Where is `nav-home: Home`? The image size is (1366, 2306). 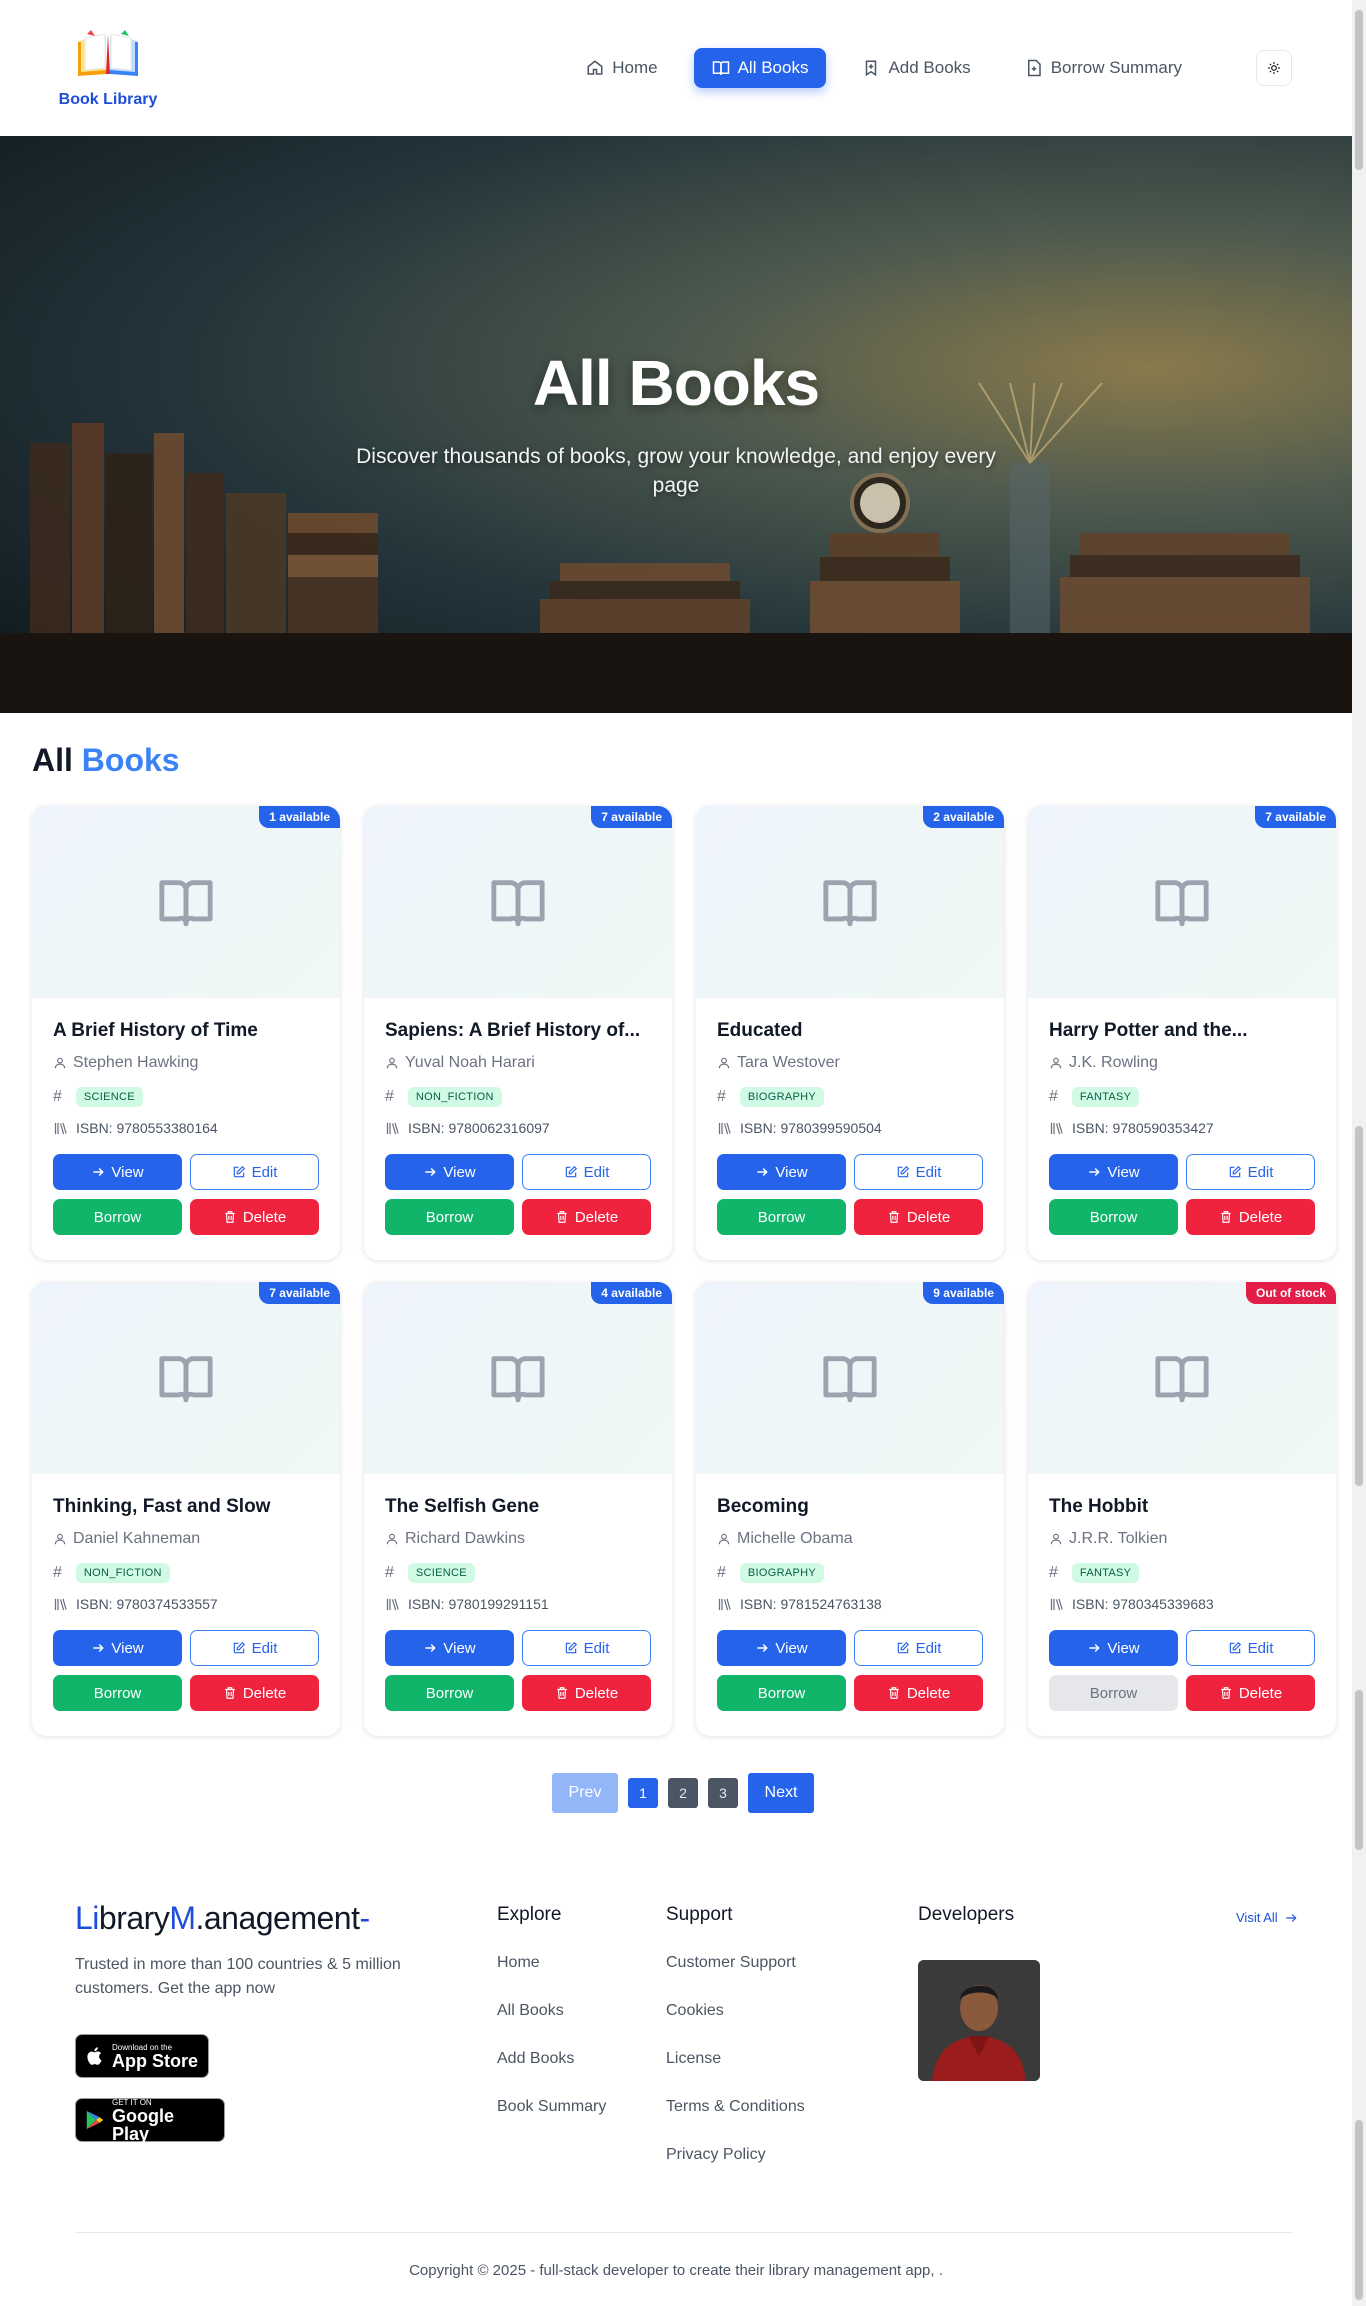 nav-home: Home is located at coordinates (621, 68).